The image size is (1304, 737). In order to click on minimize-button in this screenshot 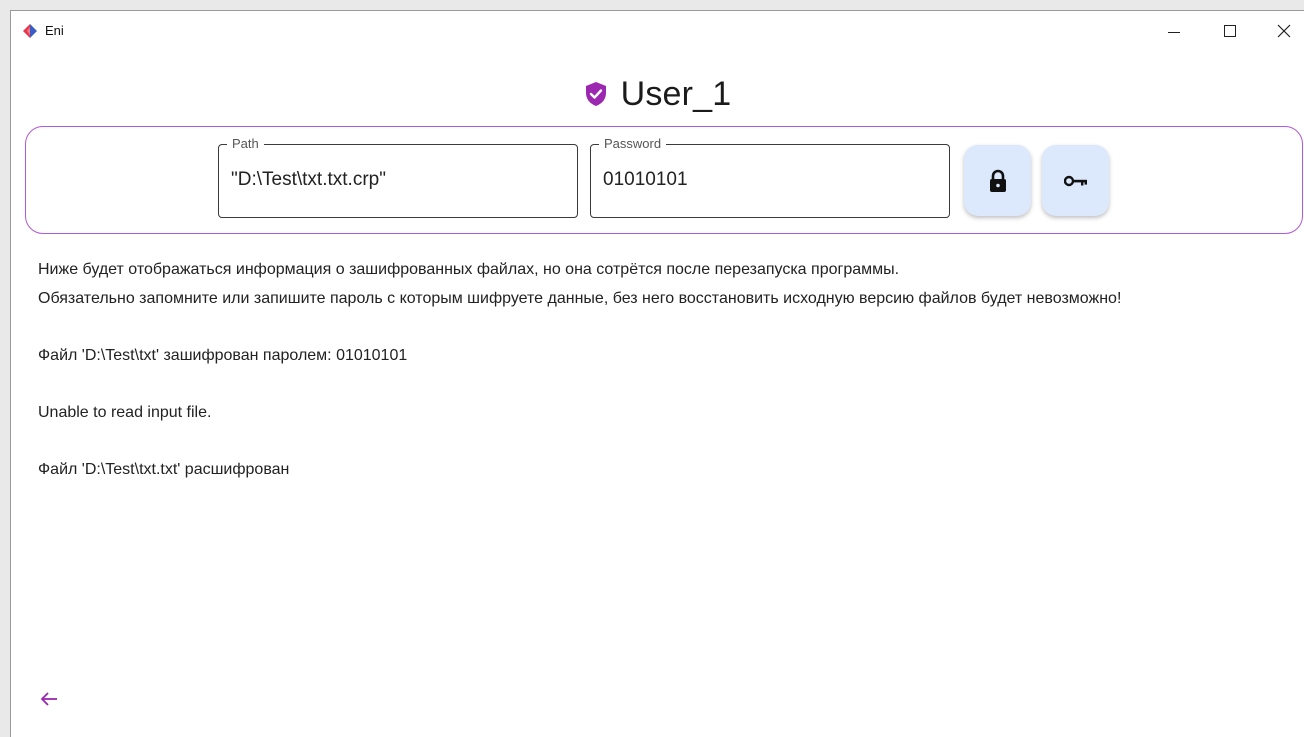, I will do `click(1174, 31)`.